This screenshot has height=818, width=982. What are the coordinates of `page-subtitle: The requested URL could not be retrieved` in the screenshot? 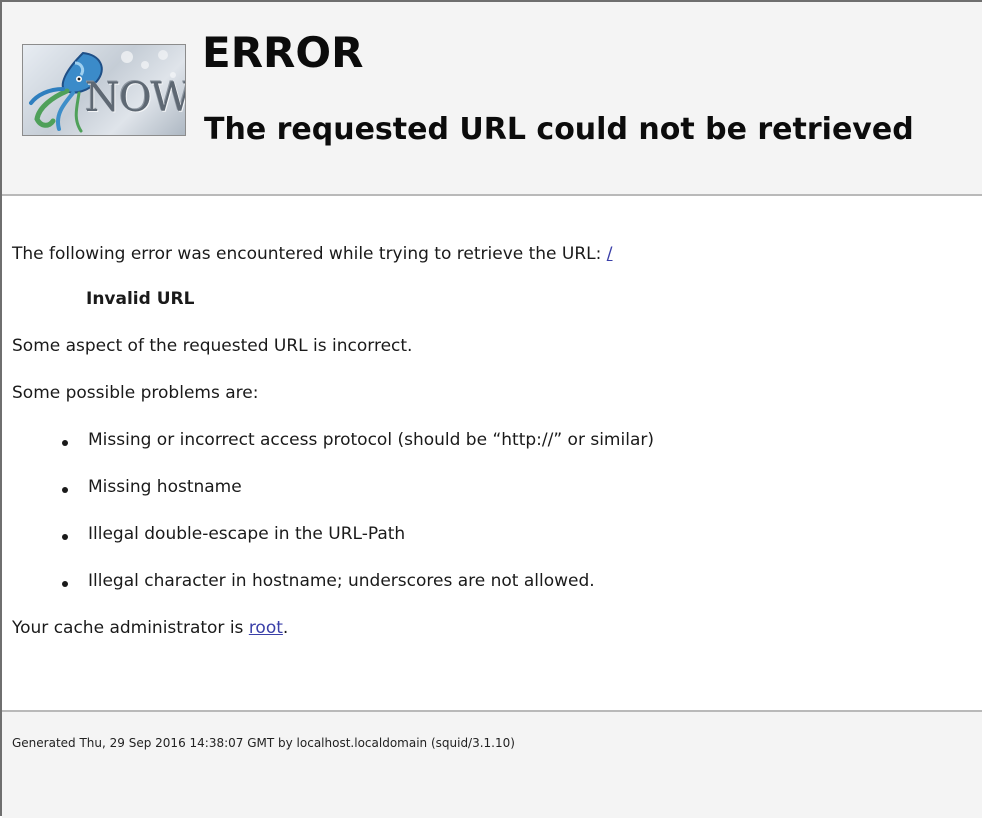 It's located at (559, 129).